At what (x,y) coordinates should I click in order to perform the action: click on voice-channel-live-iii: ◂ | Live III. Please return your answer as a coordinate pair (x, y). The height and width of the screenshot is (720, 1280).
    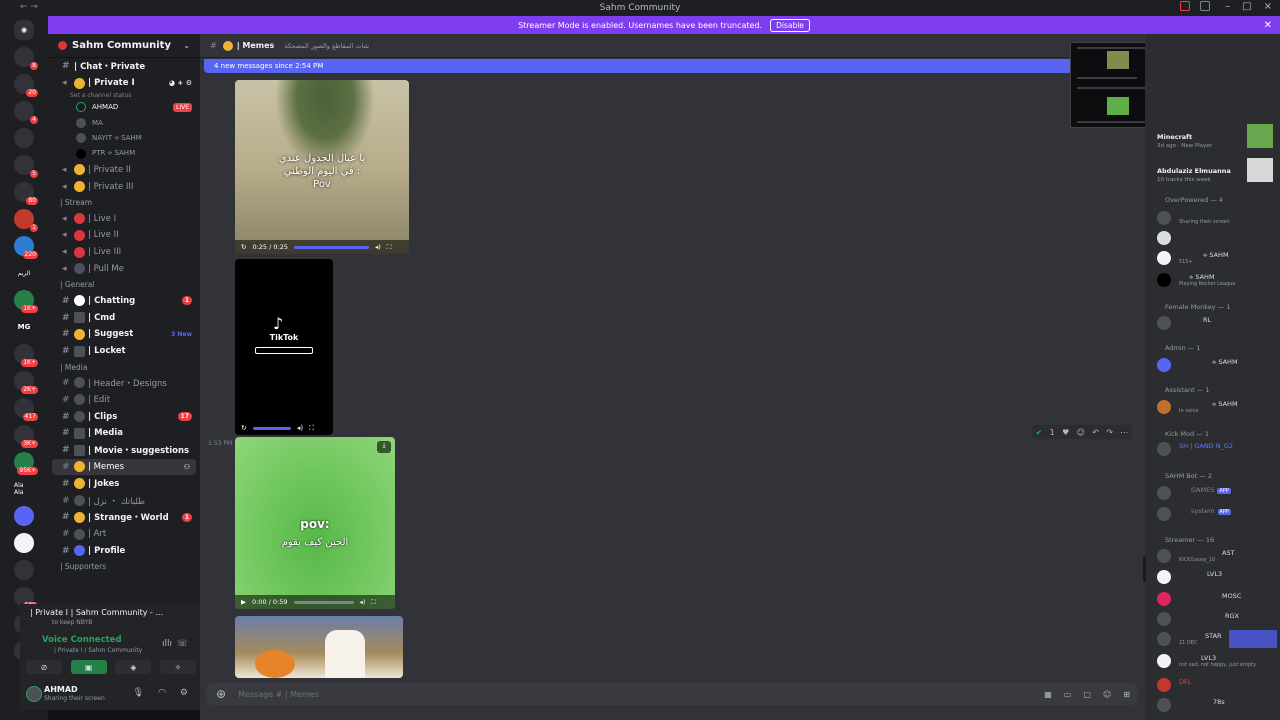
    Looking at the image, I should click on (124, 252).